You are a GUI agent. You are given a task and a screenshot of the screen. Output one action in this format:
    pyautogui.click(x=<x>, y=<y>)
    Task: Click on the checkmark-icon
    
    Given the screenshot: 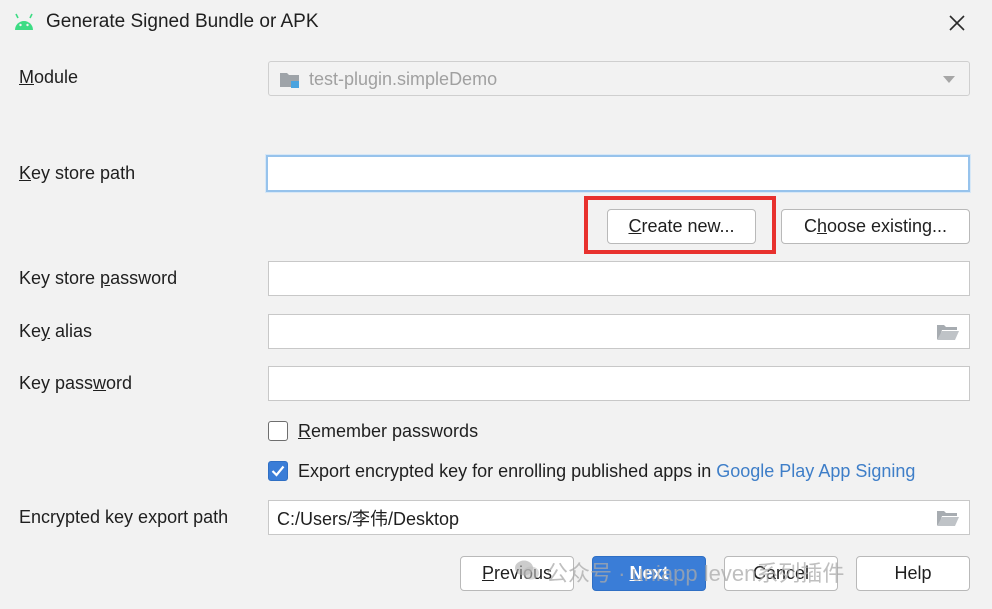 What is the action you would take?
    pyautogui.click(x=278, y=471)
    